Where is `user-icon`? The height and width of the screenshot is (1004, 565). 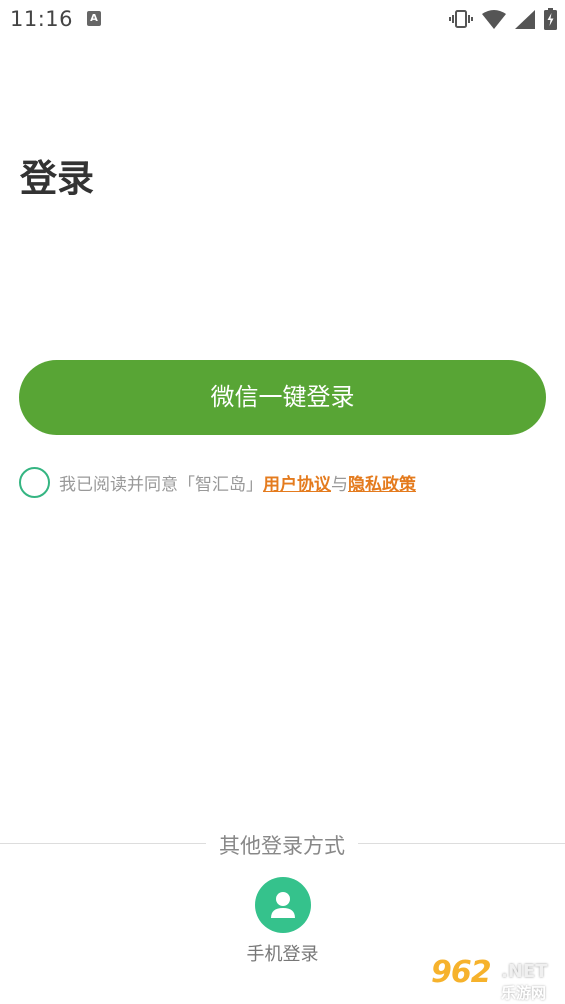
user-icon is located at coordinates (282, 905).